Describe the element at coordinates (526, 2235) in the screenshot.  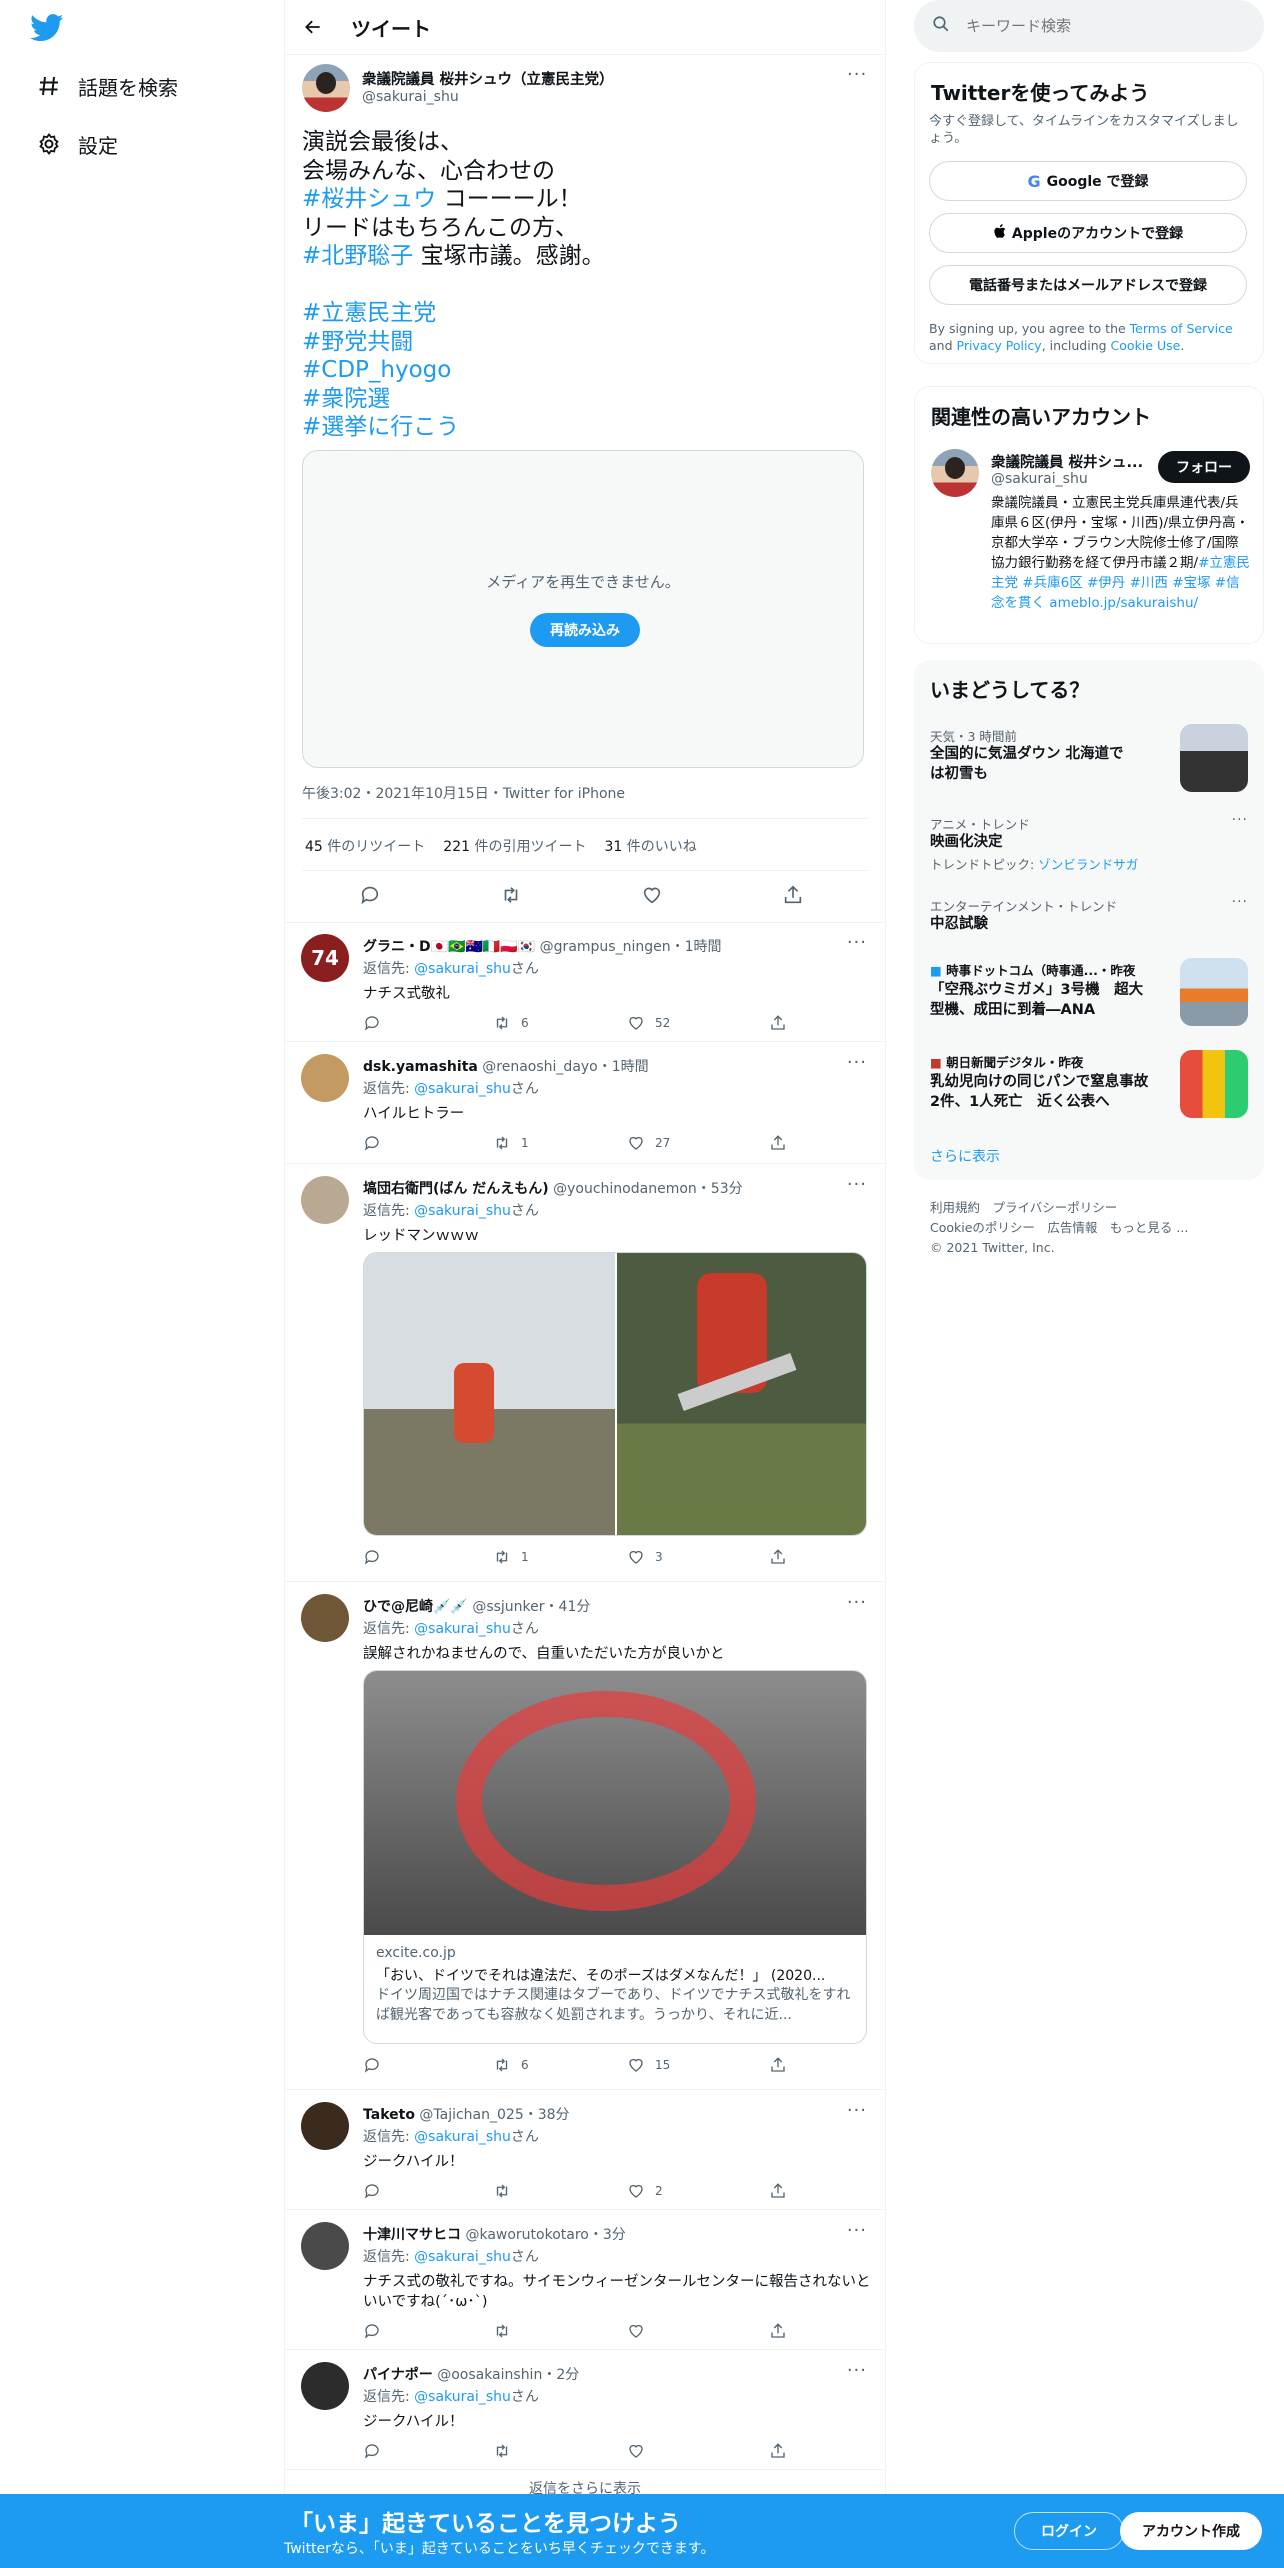
I see `reply-author-handle: @kaworutokotaro` at that location.